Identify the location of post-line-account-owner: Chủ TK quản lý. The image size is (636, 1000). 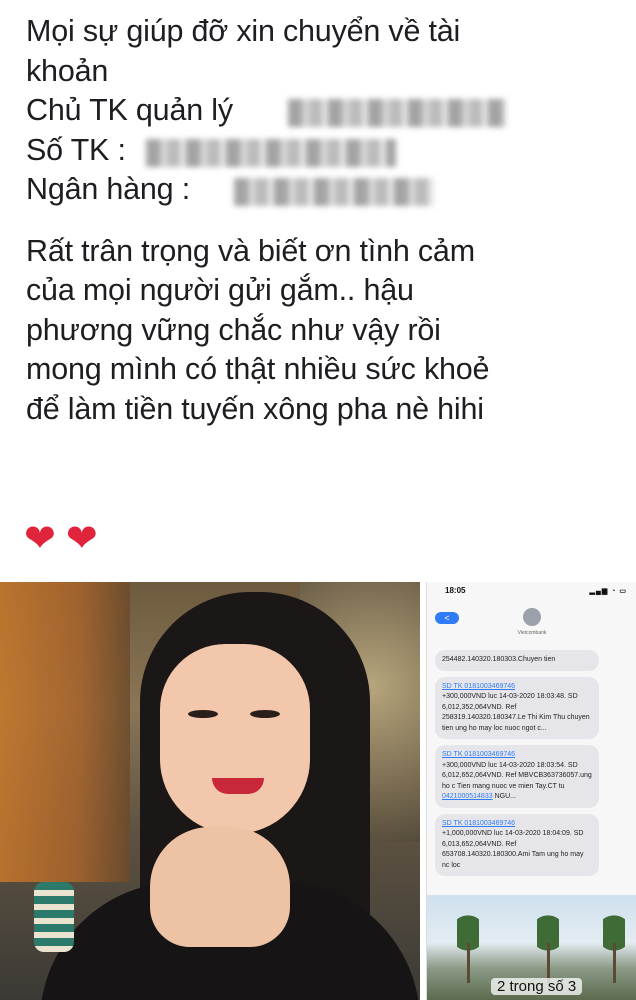
(326, 111).